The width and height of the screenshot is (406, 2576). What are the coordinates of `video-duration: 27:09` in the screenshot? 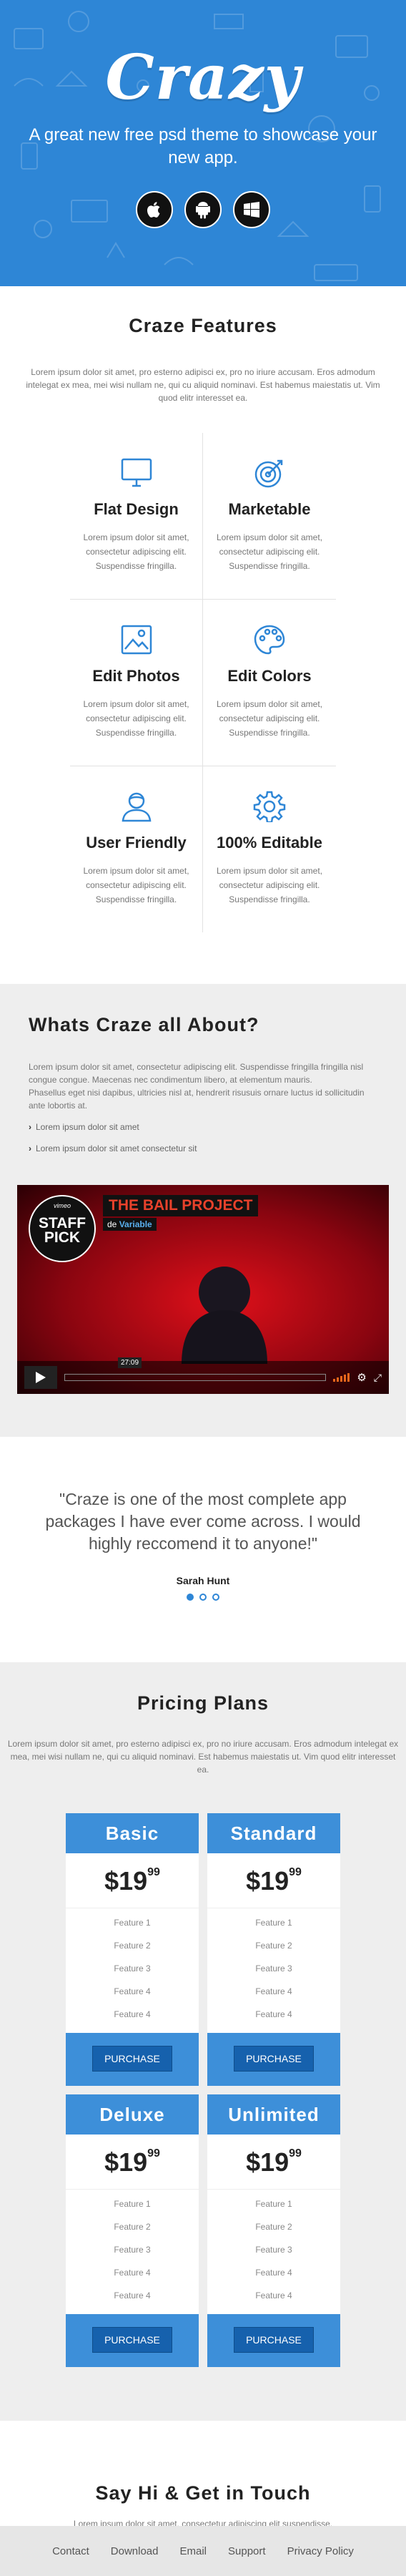 It's located at (130, 1362).